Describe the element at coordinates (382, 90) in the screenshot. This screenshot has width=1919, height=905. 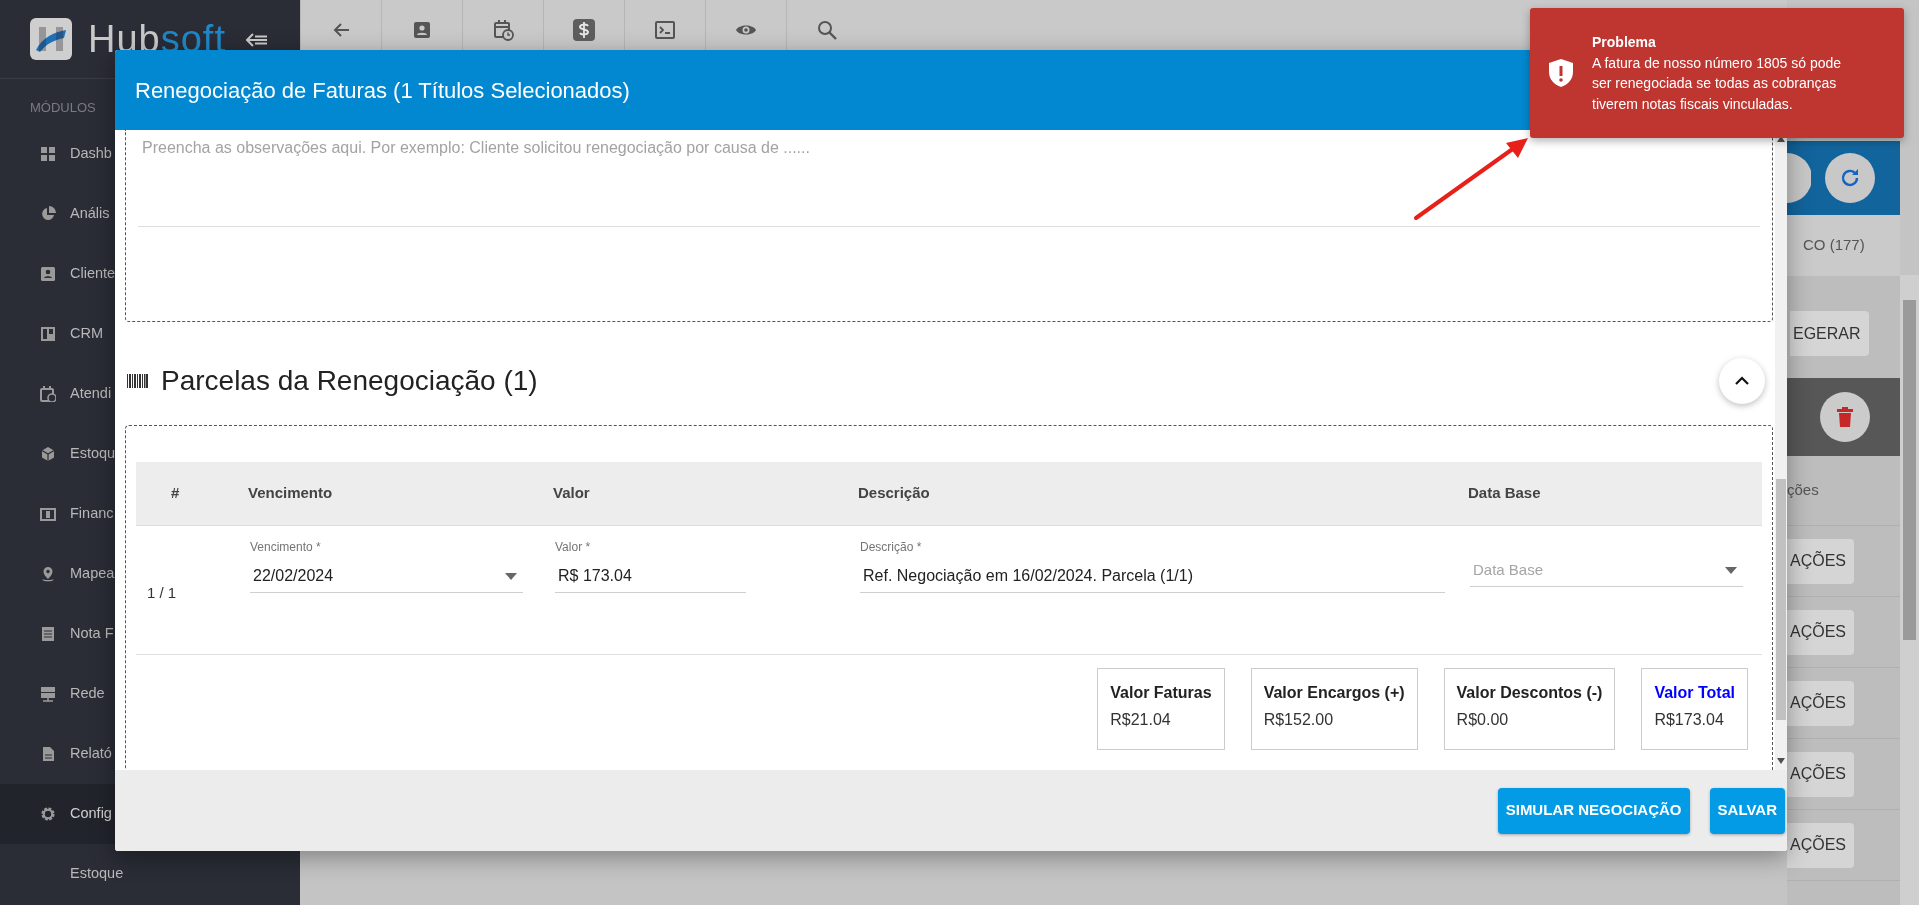
I see `modal-title: Renegociação de Faturas (1 Títulos Selecionados)` at that location.